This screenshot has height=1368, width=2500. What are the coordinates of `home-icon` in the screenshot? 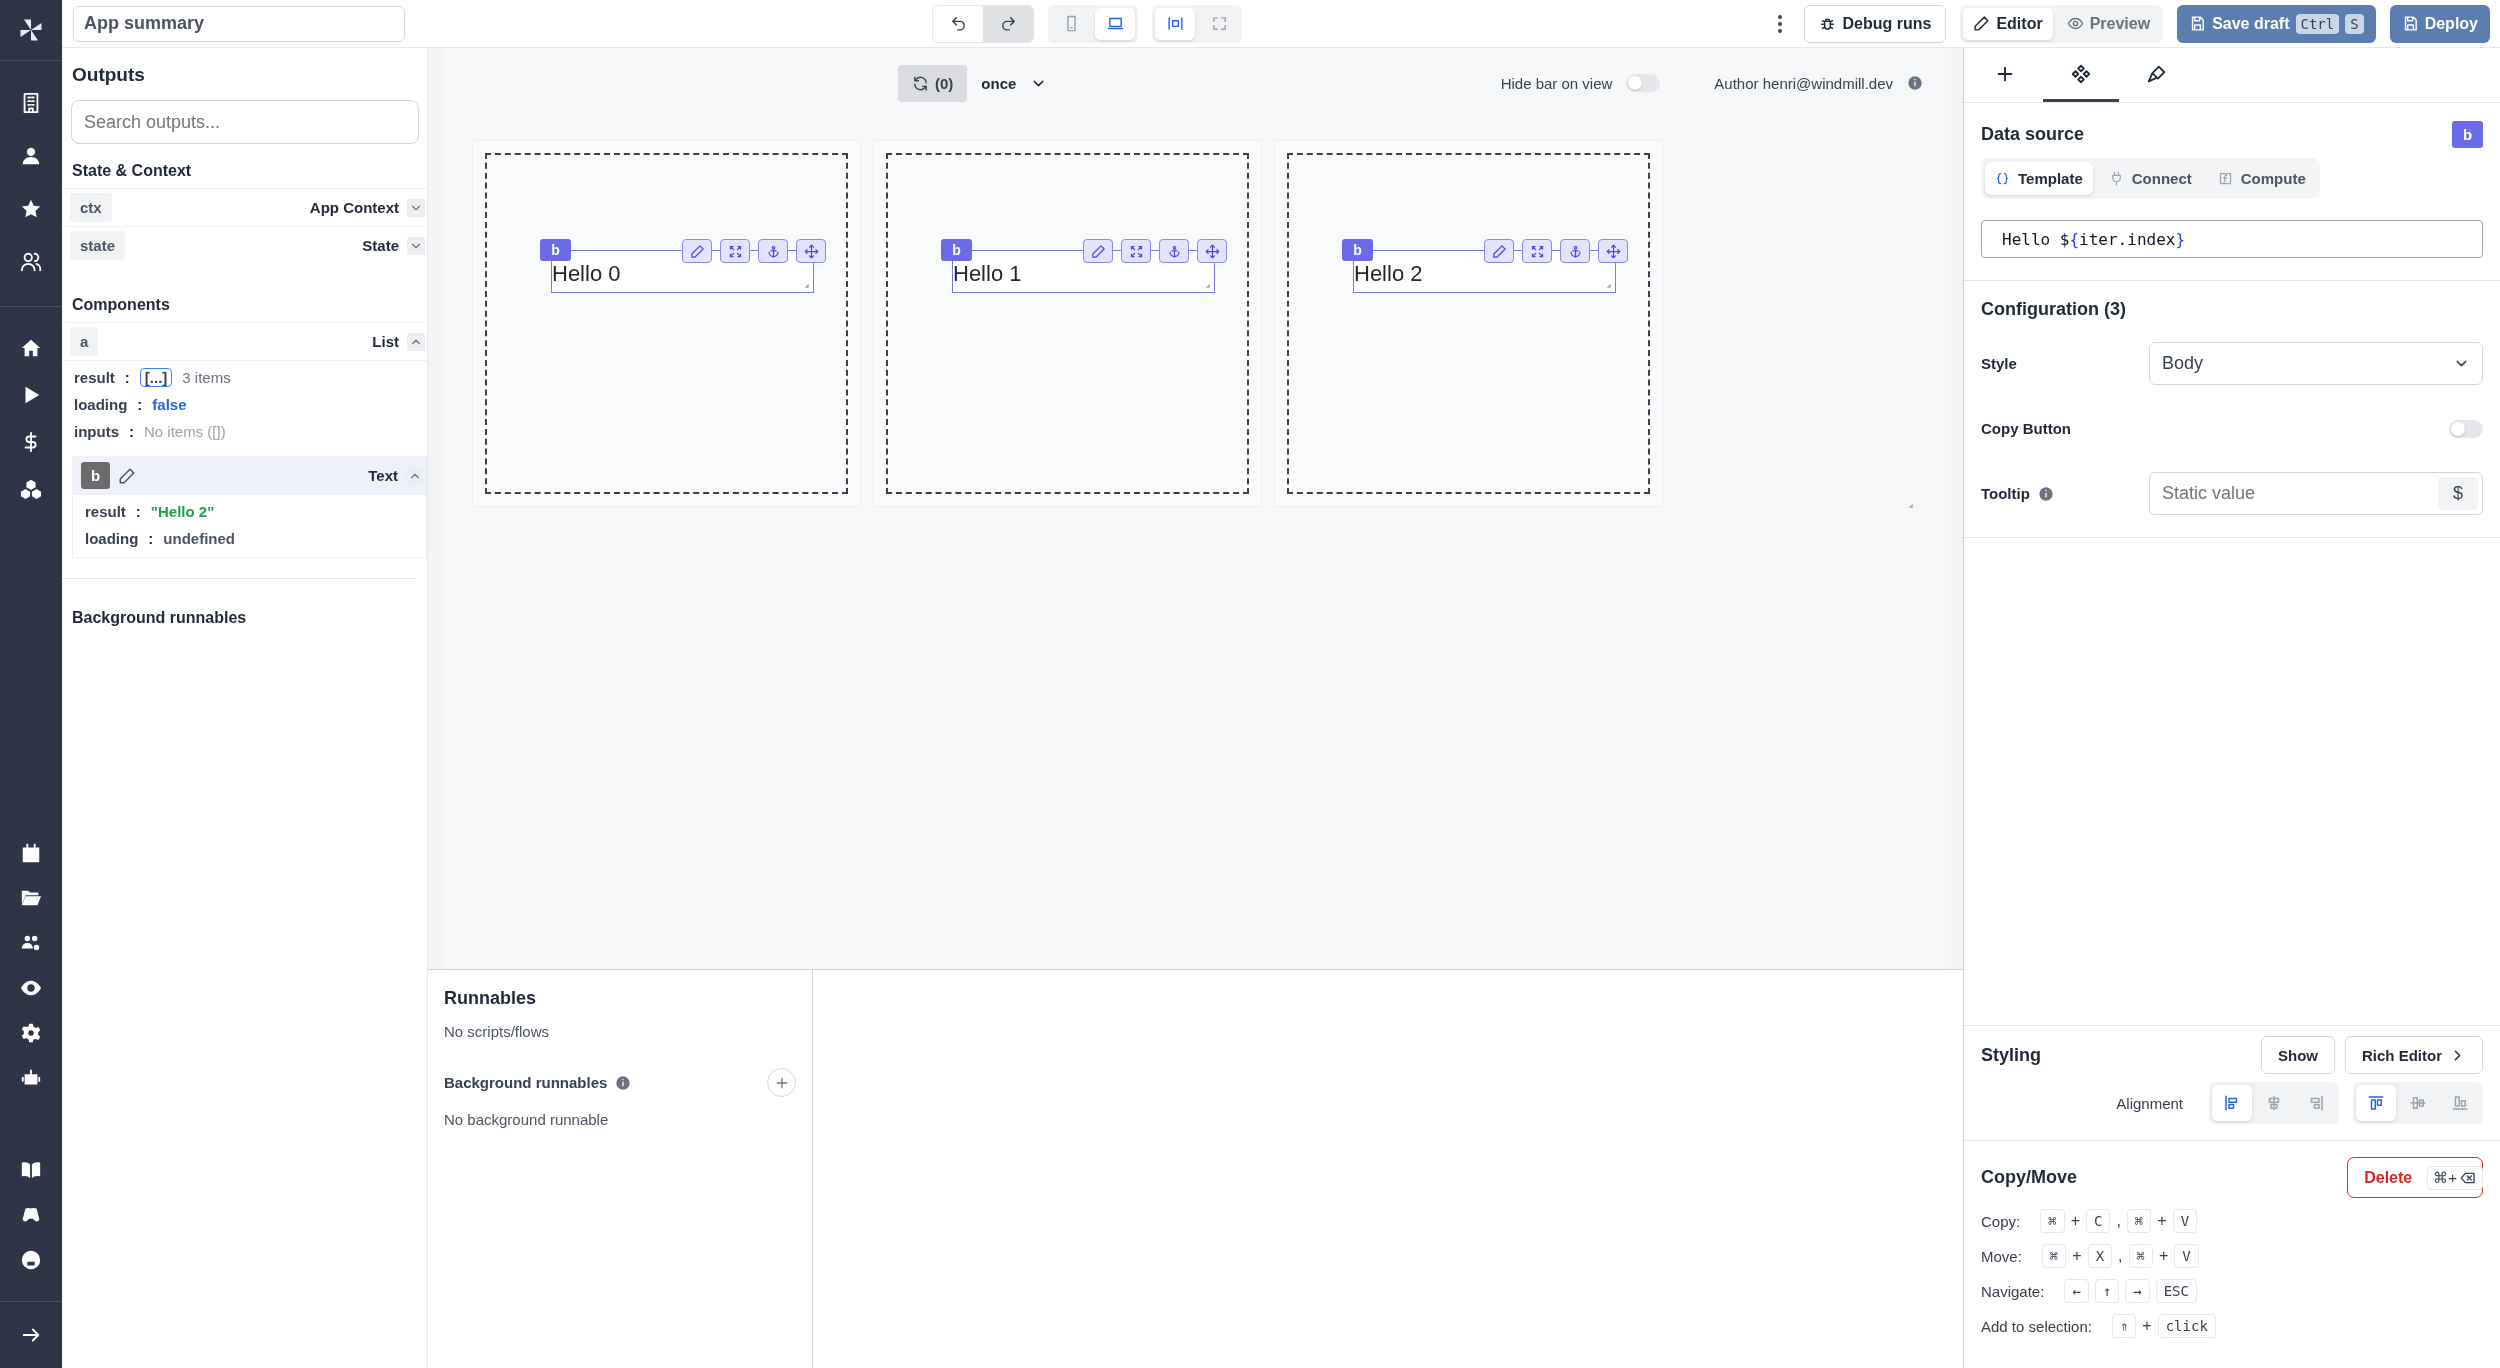 It's located at (31, 348).